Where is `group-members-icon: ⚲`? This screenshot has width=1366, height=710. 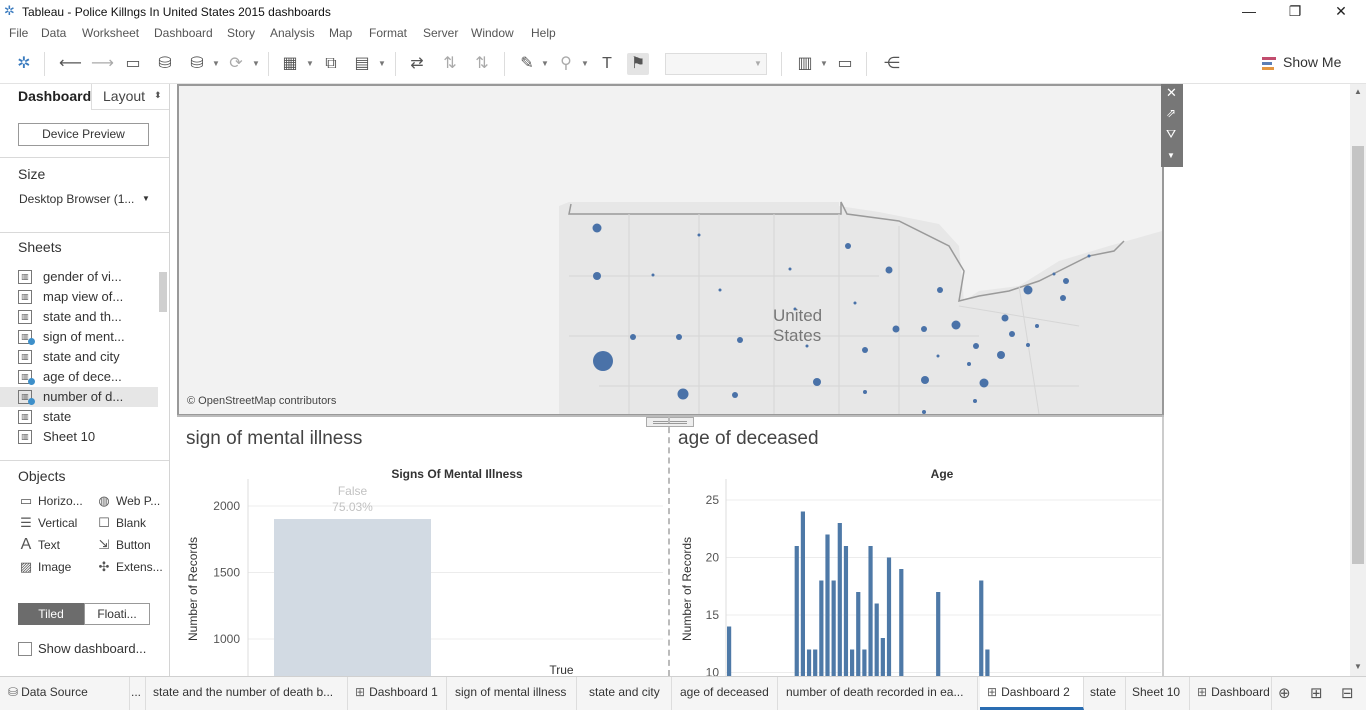 group-members-icon: ⚲ is located at coordinates (566, 64).